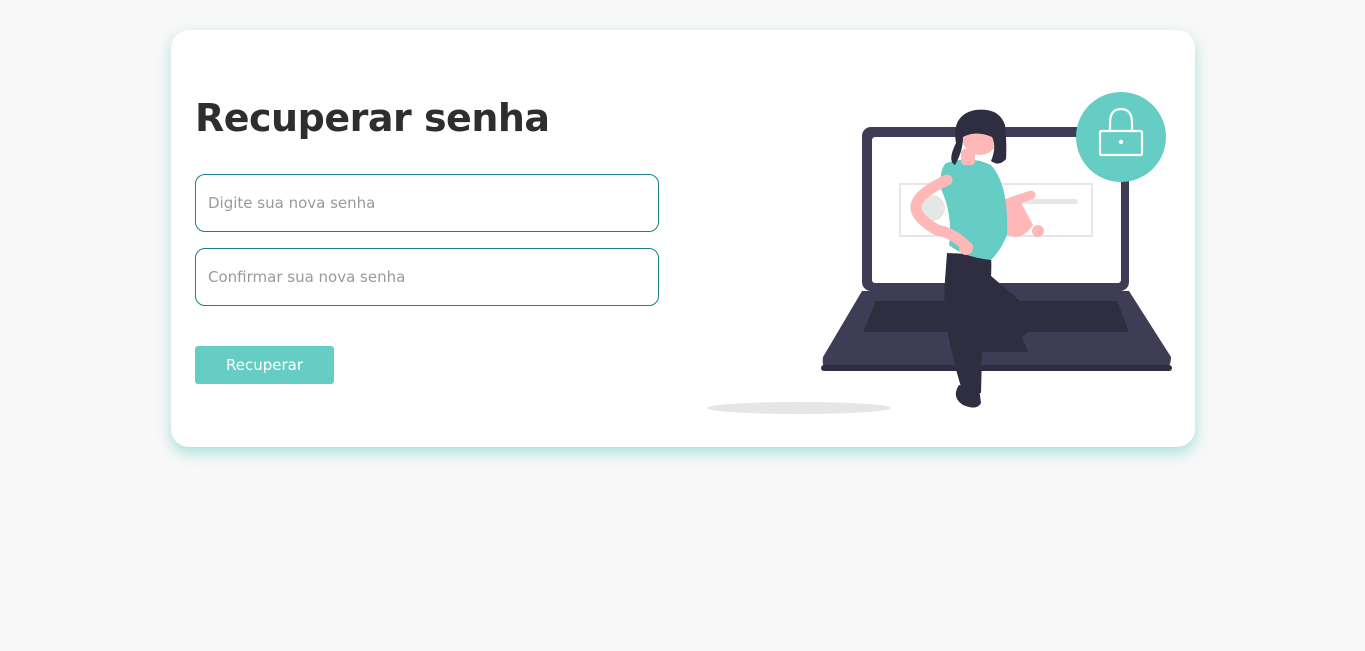 The height and width of the screenshot is (651, 1365). I want to click on new-password-input, so click(427, 203).